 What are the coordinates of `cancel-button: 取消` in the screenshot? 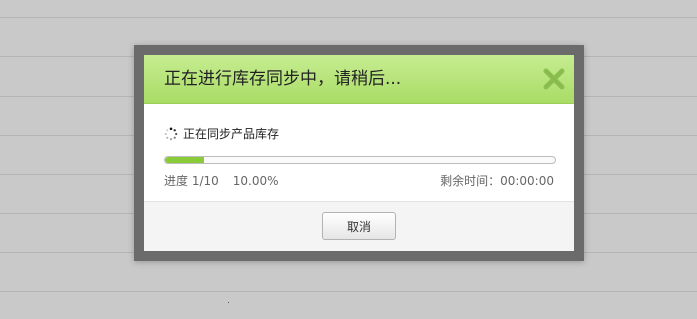 It's located at (359, 226).